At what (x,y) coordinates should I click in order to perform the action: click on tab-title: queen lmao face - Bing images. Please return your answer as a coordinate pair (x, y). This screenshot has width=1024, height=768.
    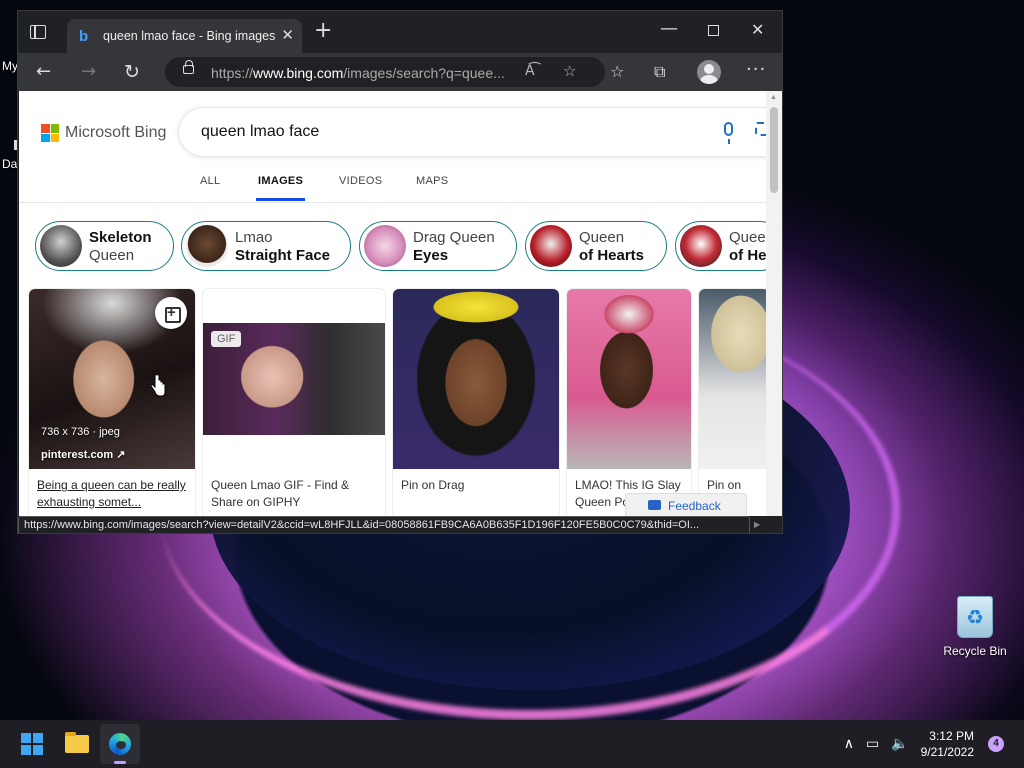
    Looking at the image, I should click on (189, 36).